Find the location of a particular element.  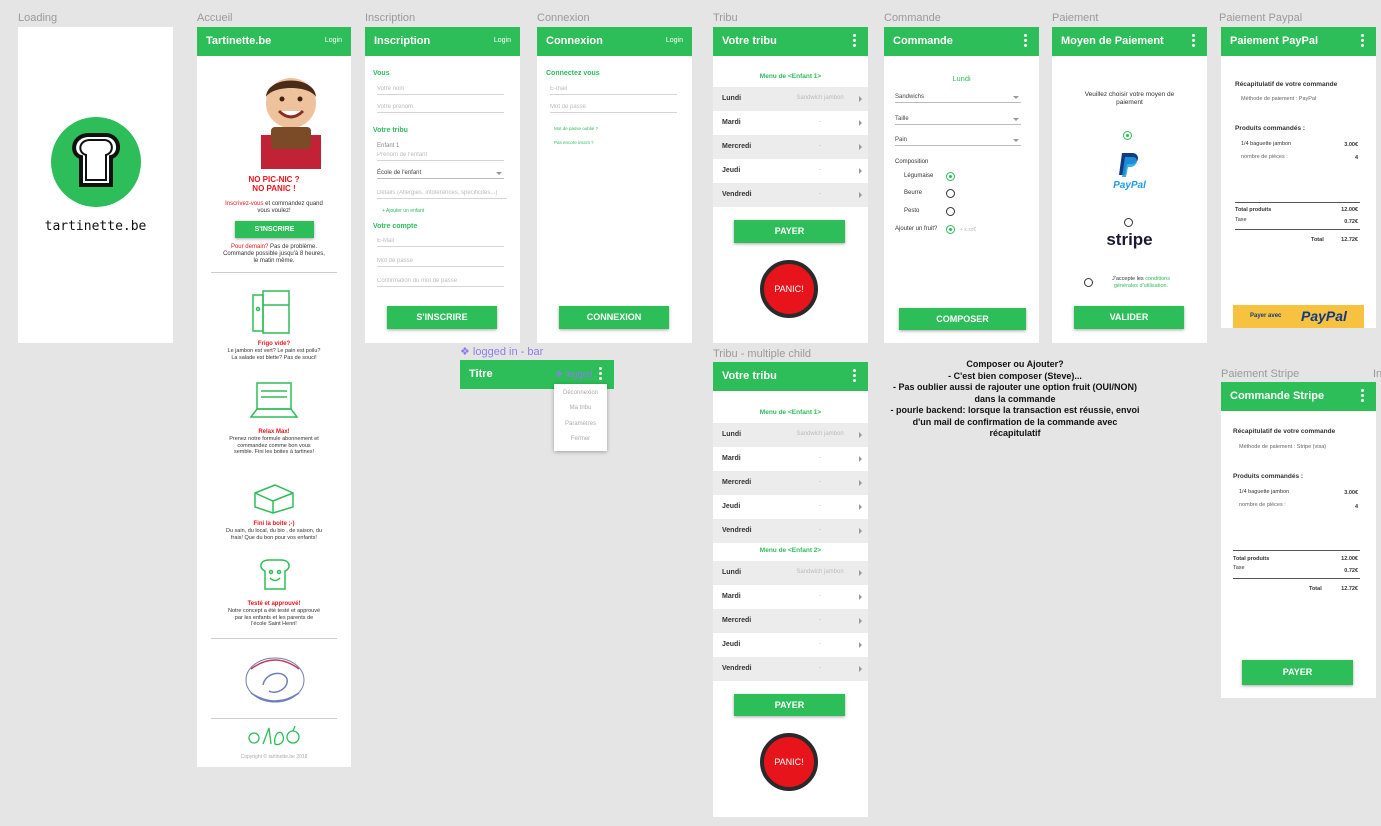

menu-item-logout: Déconnexion is located at coordinates (580, 393).